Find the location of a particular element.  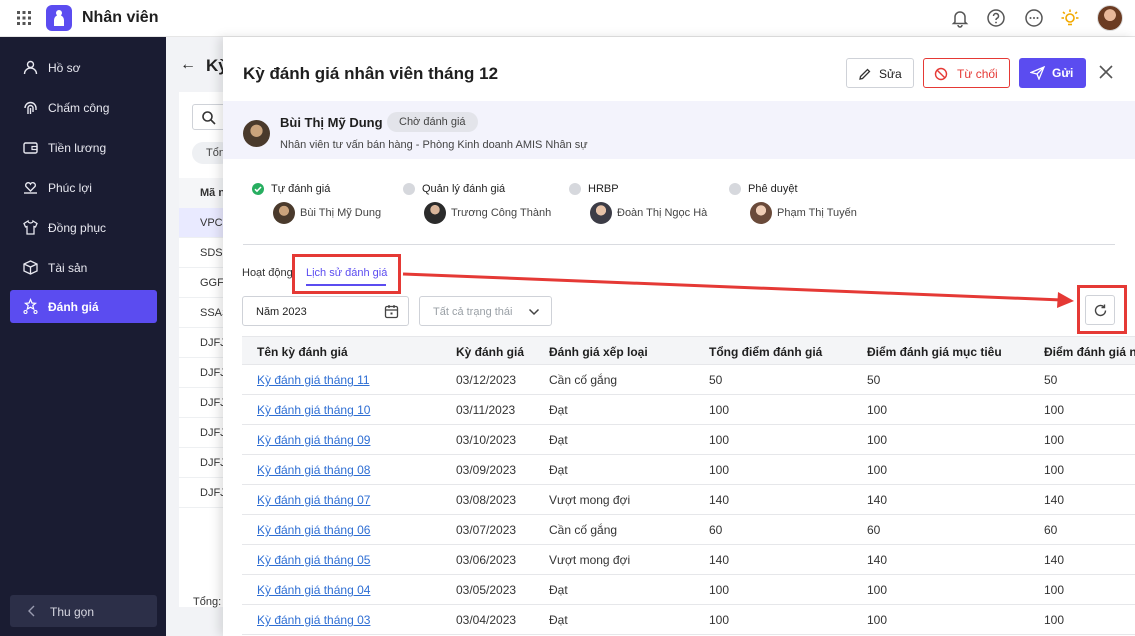

check-circle-icon is located at coordinates (258, 189).